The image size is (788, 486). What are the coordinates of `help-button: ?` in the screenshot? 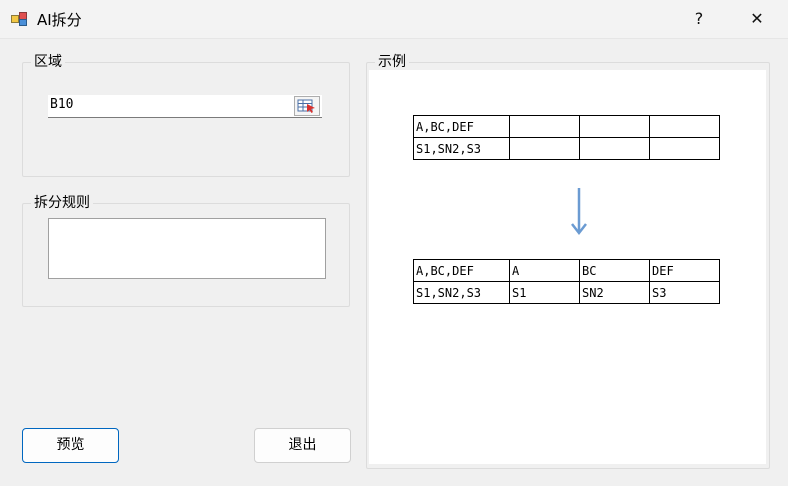 It's located at (699, 19).